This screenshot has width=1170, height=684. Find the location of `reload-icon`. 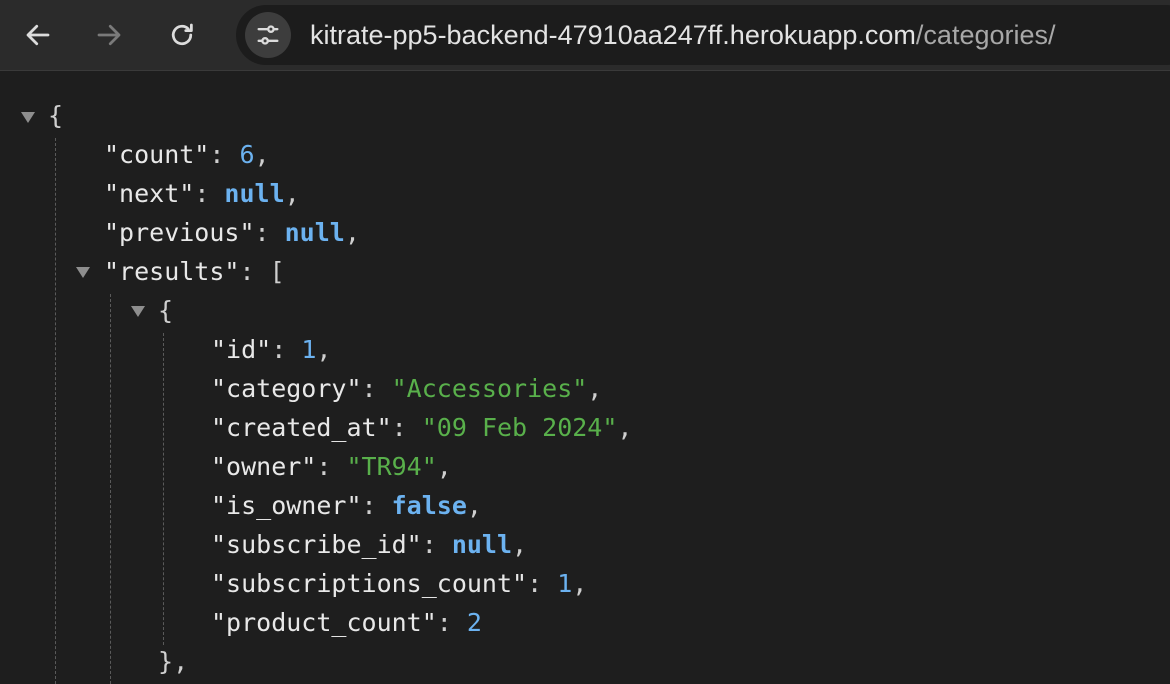

reload-icon is located at coordinates (182, 34).